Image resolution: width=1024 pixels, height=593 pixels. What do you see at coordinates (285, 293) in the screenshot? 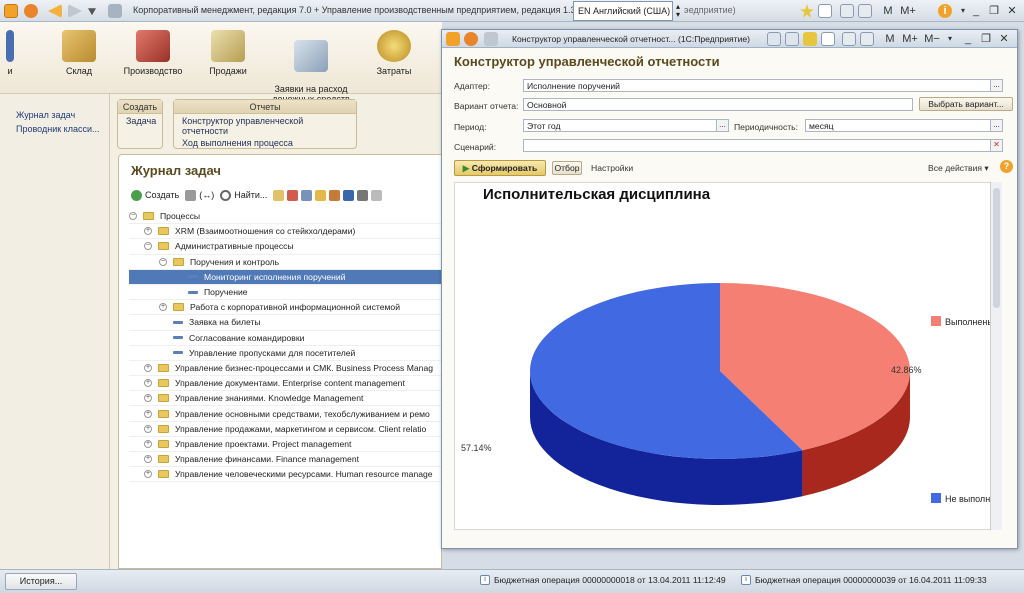
I see `tree-row: Поручение` at bounding box center [285, 293].